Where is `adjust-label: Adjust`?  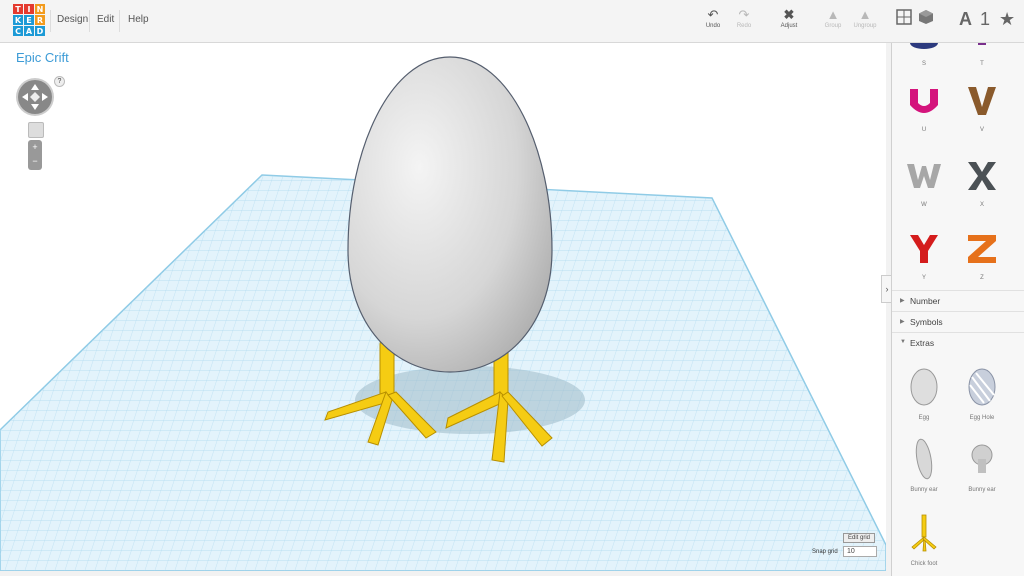 adjust-label: Adjust is located at coordinates (789, 26).